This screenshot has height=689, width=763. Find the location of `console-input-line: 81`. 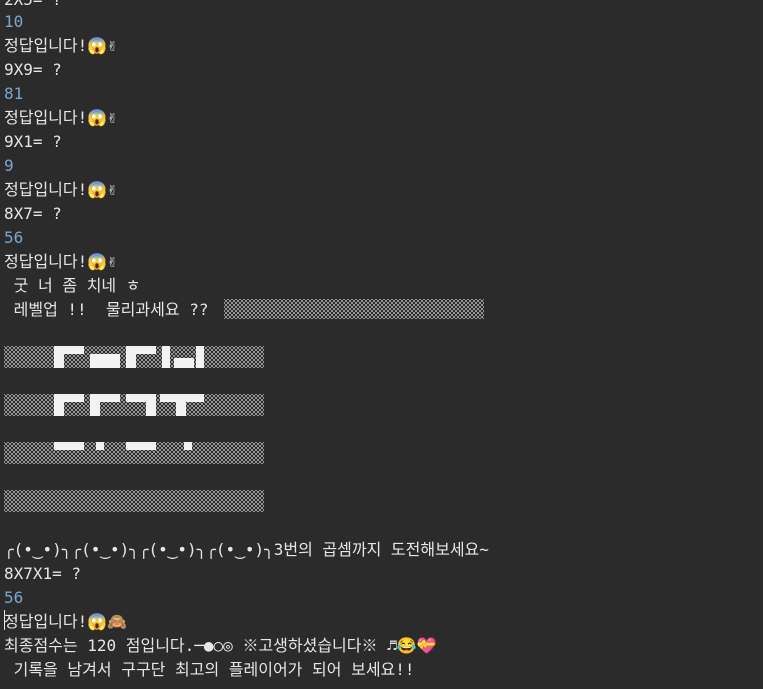

console-input-line: 81 is located at coordinates (14, 93).